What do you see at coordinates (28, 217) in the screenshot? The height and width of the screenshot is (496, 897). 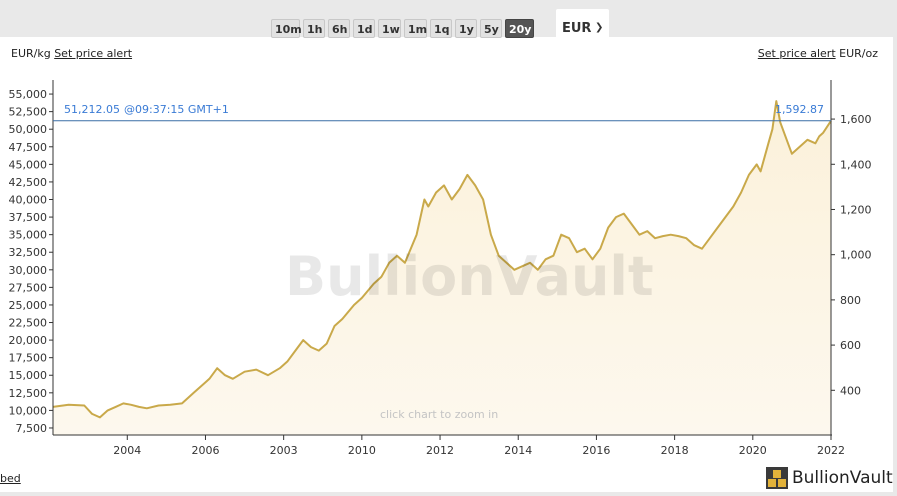 I see `y-left-tick-label: 37,500` at bounding box center [28, 217].